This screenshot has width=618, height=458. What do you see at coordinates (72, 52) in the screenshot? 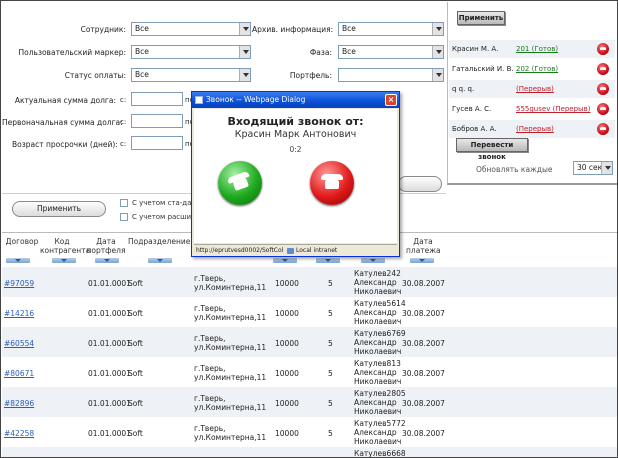
I see `user-marker-label: Пользовательский маркер:` at bounding box center [72, 52].